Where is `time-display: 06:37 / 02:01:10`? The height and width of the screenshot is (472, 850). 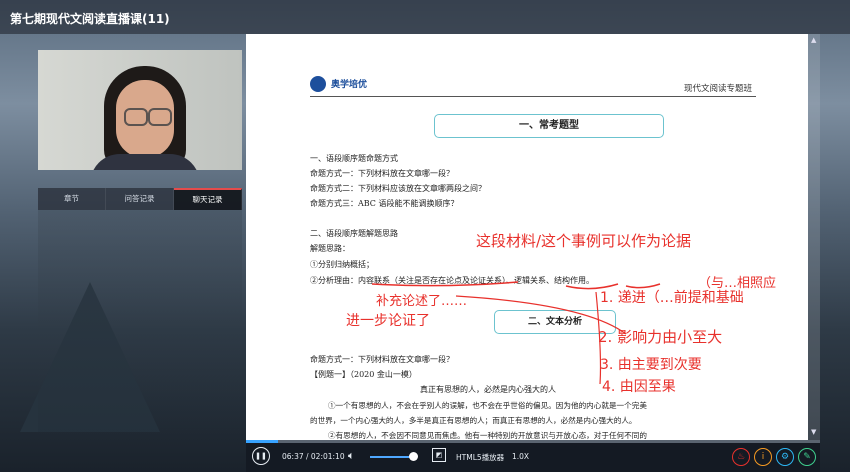 time-display: 06:37 / 02:01:10 is located at coordinates (313, 456).